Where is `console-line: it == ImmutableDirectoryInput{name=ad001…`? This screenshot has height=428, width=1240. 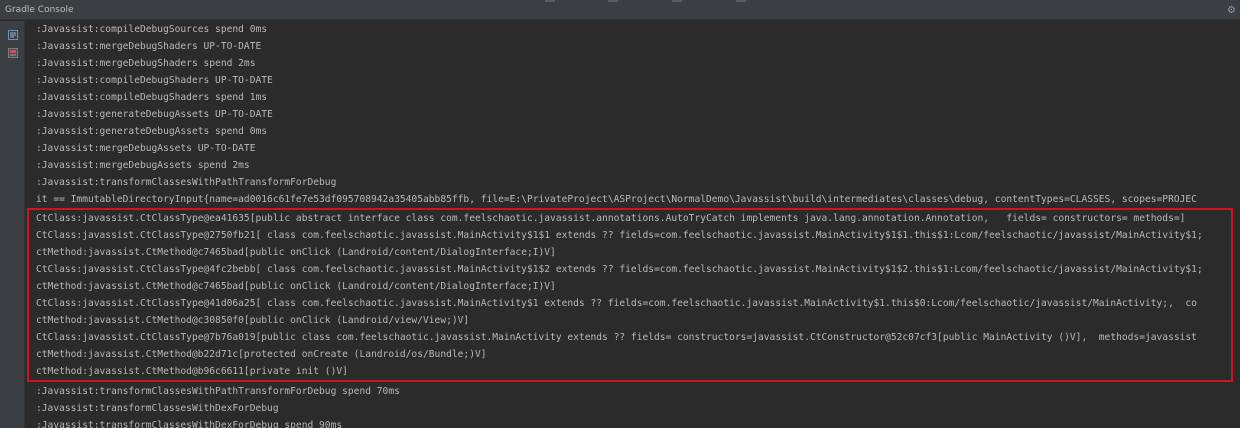 console-line: it == ImmutableDirectoryInput{name=ad001… is located at coordinates (616, 199).